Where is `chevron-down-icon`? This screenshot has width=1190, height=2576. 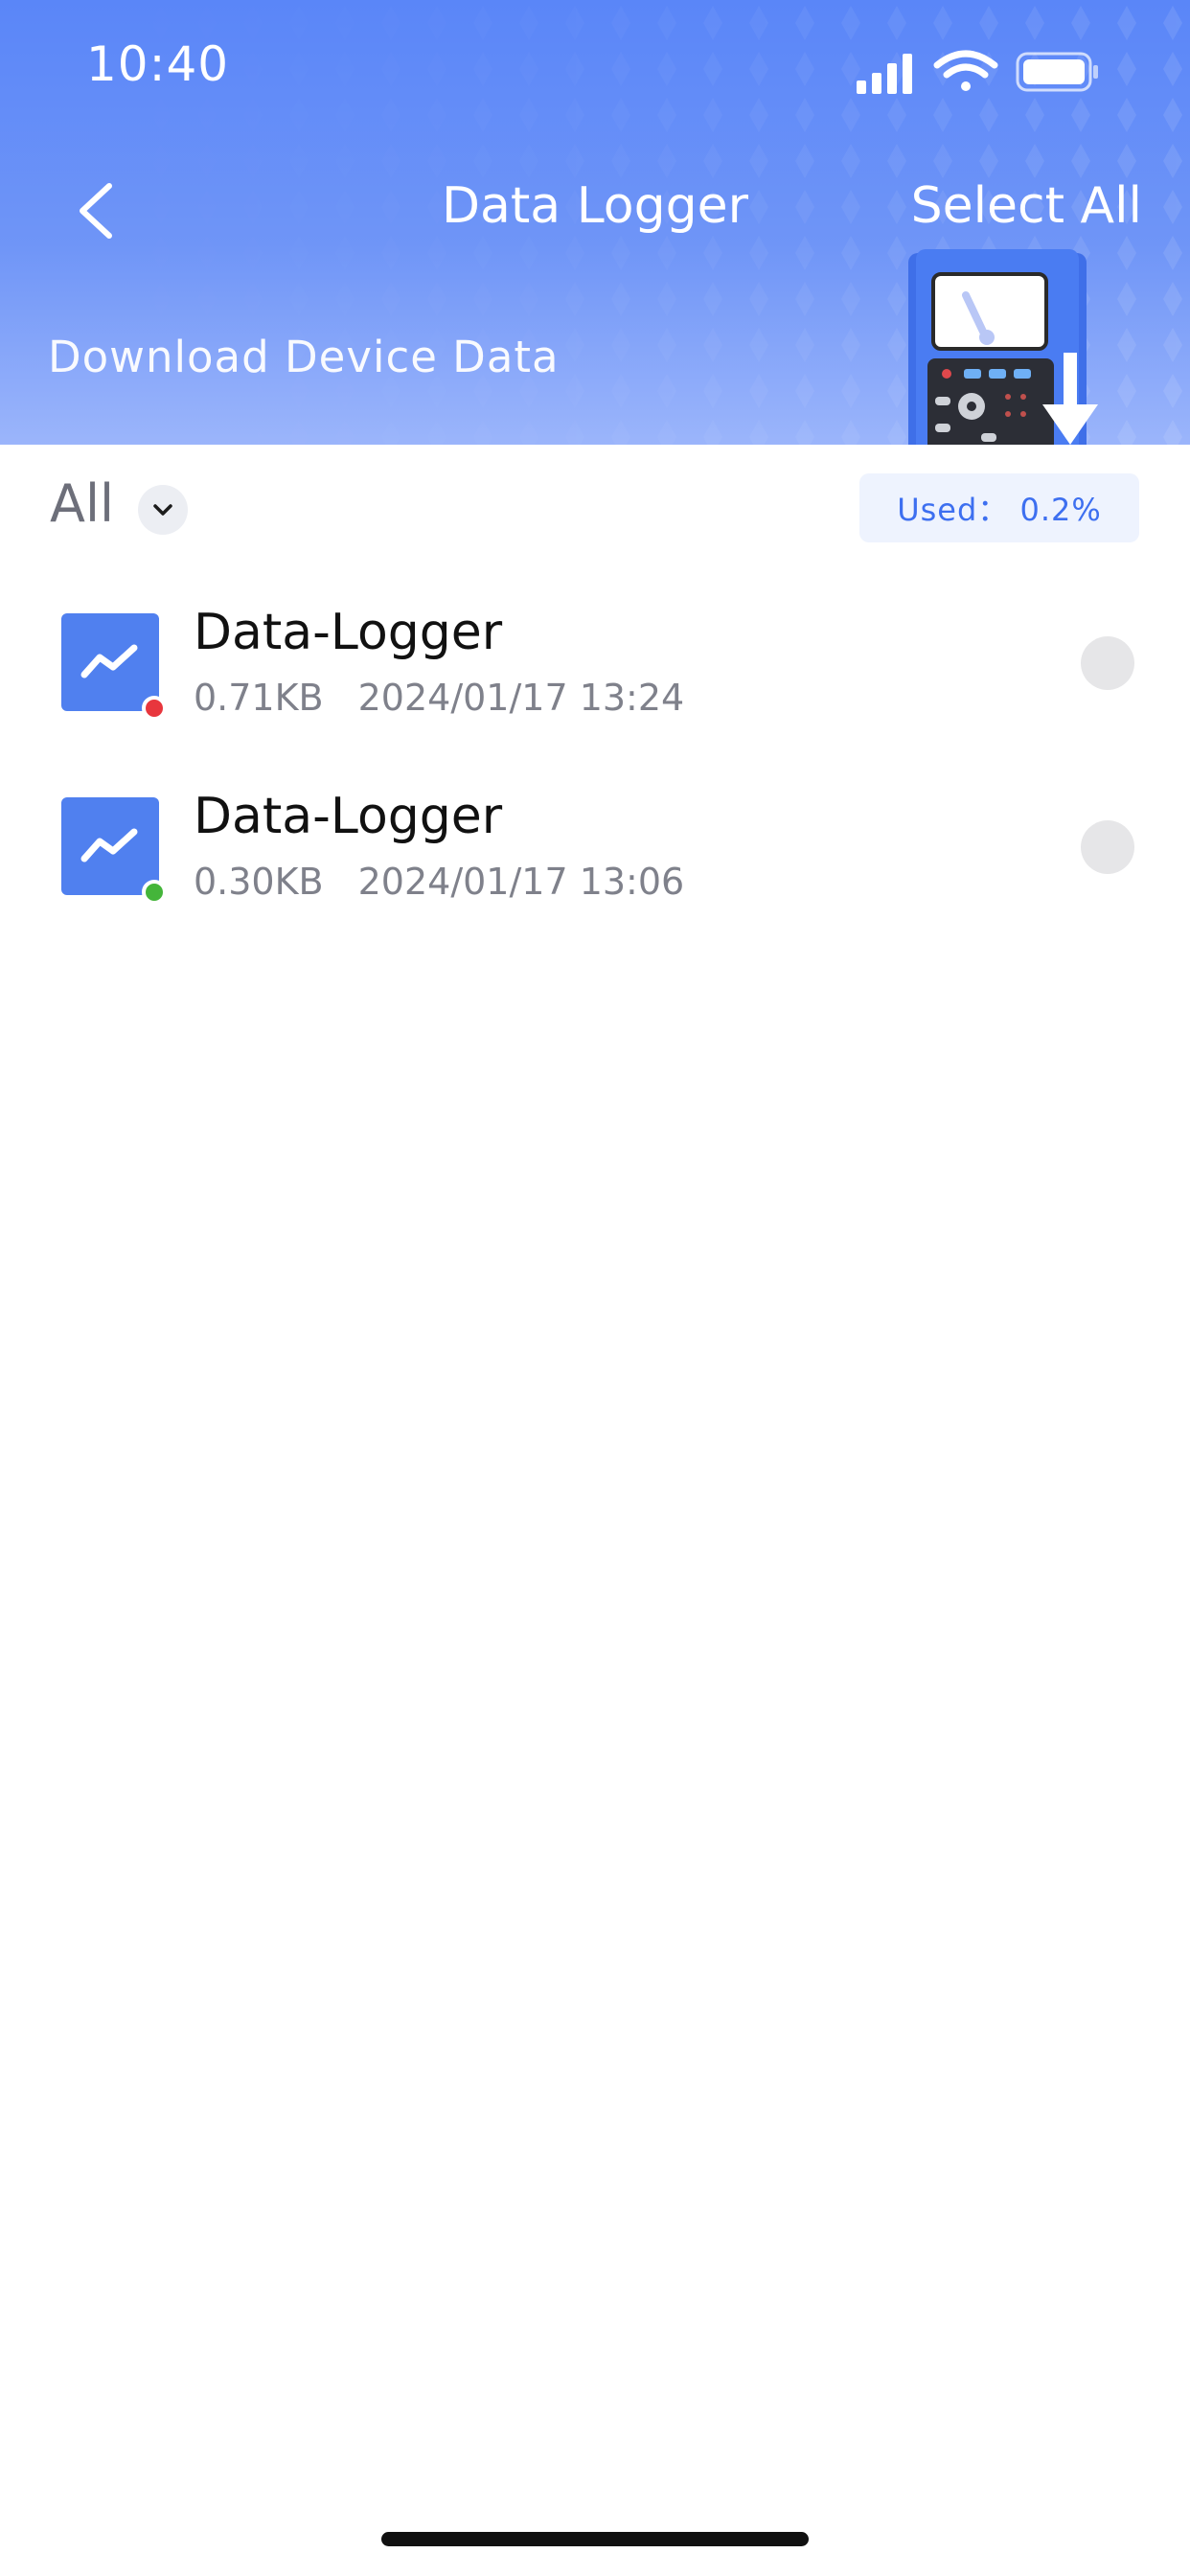 chevron-down-icon is located at coordinates (163, 510).